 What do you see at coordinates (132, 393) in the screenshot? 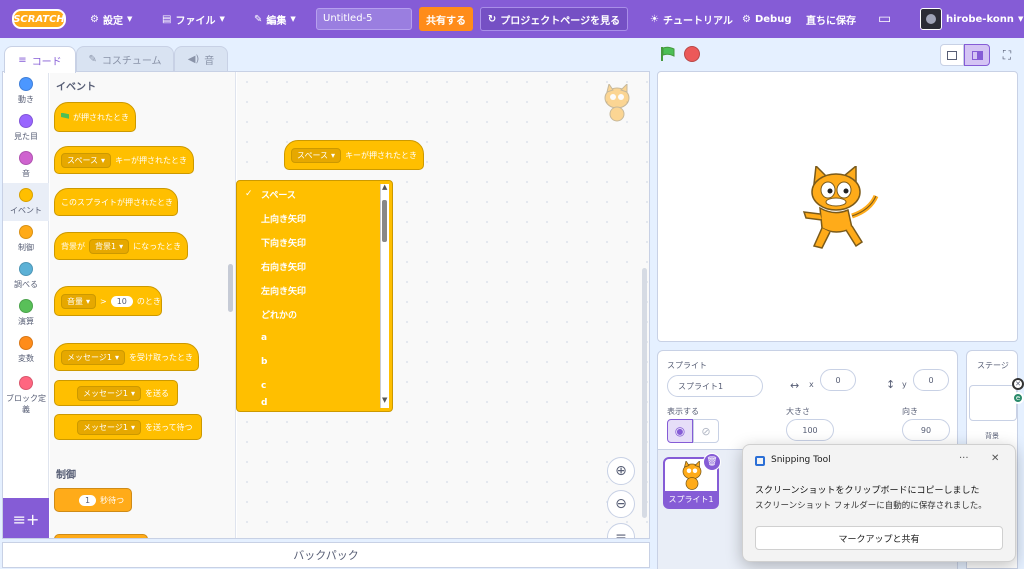
I see `caret-down-icon: ▾` at bounding box center [132, 393].